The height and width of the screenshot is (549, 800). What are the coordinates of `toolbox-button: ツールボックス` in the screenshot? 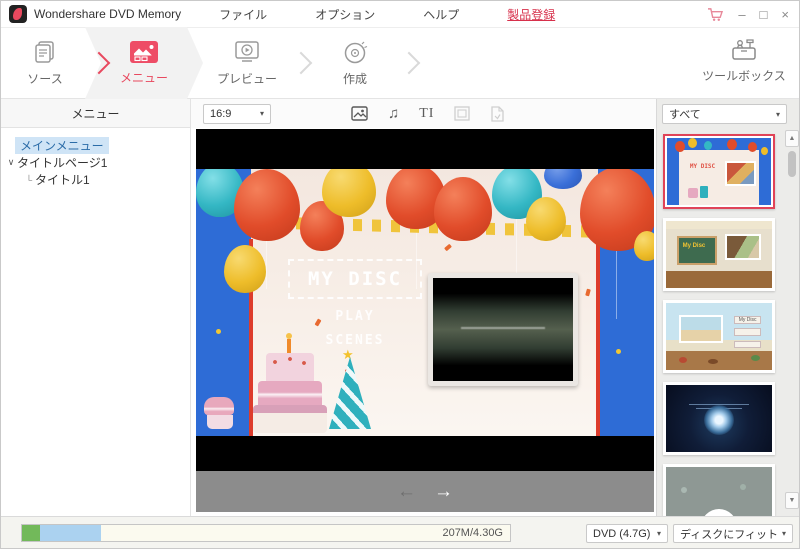 It's located at (744, 60).